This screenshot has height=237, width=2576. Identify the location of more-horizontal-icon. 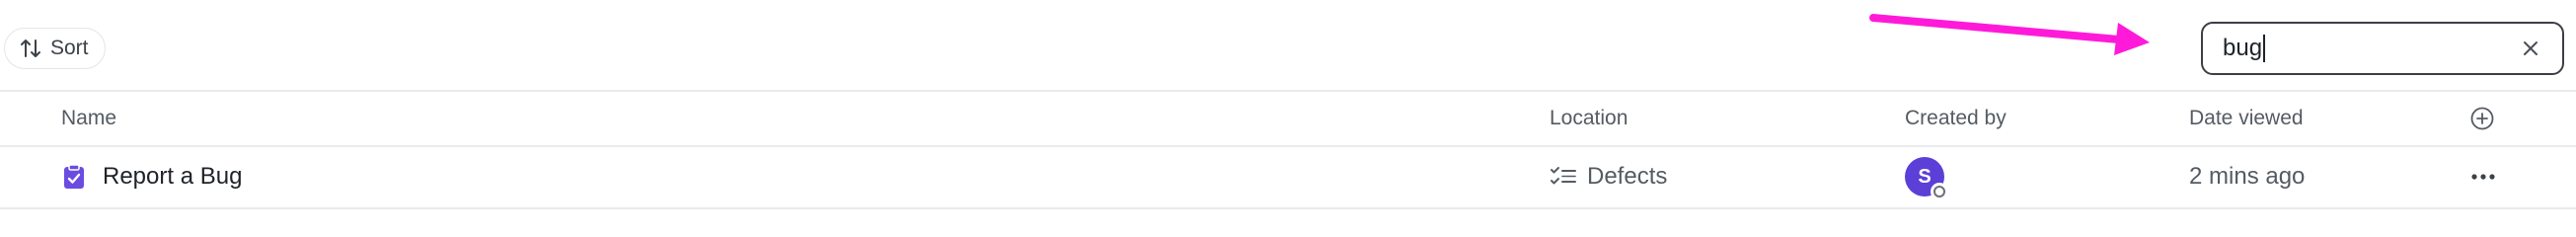
(2483, 177).